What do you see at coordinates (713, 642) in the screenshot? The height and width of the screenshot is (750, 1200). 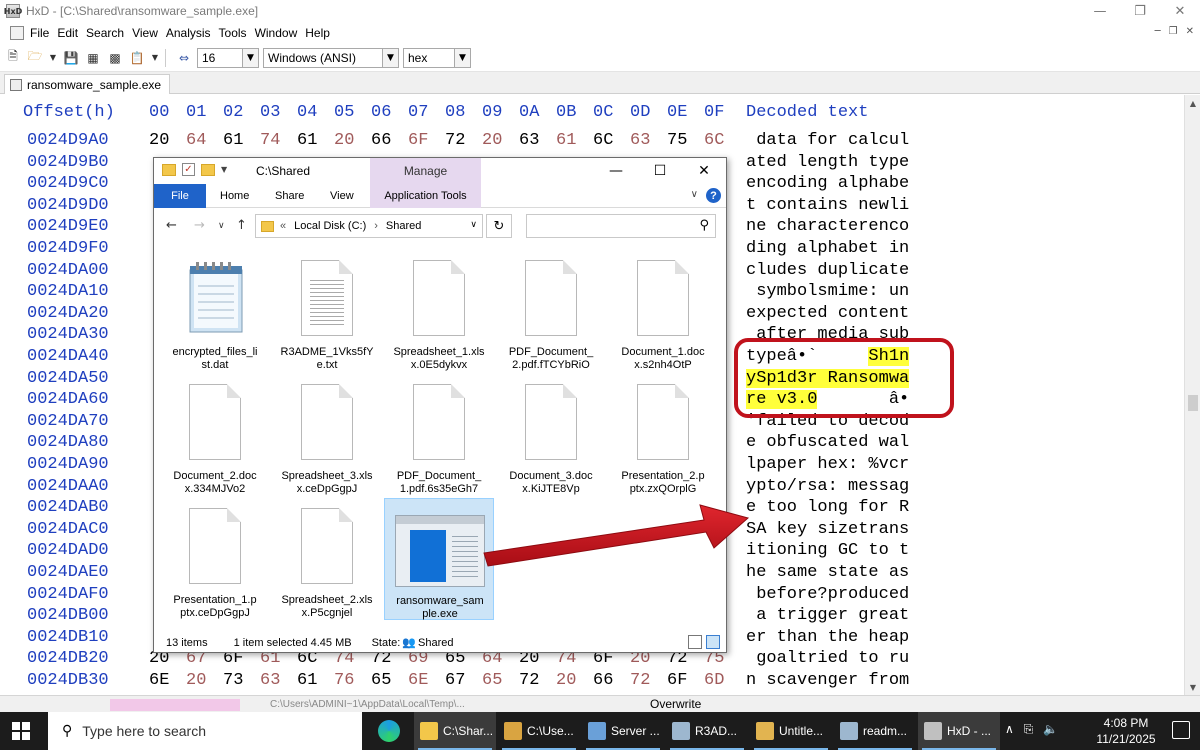 I see `large-icons-view-icon` at bounding box center [713, 642].